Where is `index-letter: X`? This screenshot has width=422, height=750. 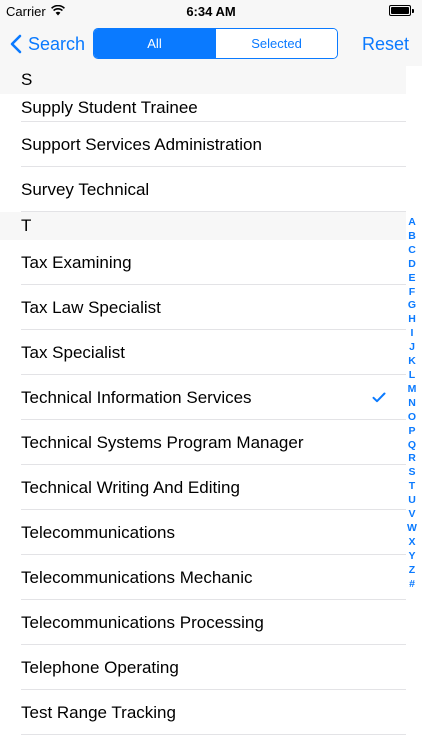
index-letter: X is located at coordinates (411, 543).